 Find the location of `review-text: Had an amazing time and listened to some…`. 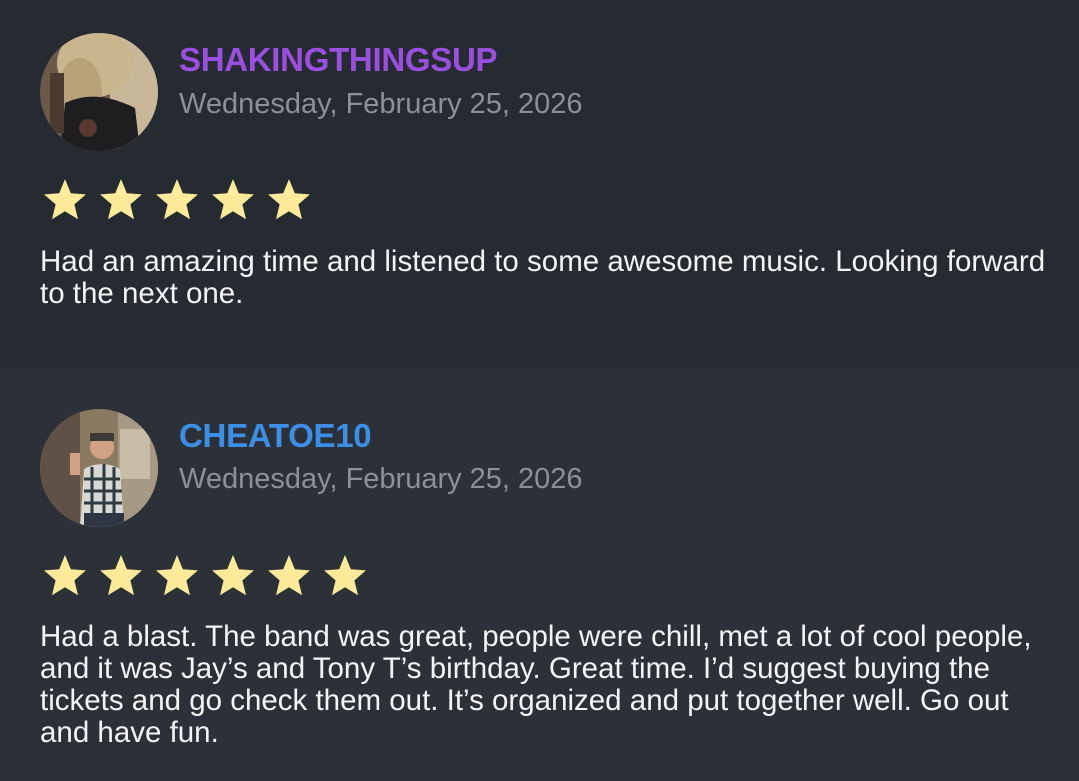

review-text: Had an amazing time and listened to some… is located at coordinates (543, 277).